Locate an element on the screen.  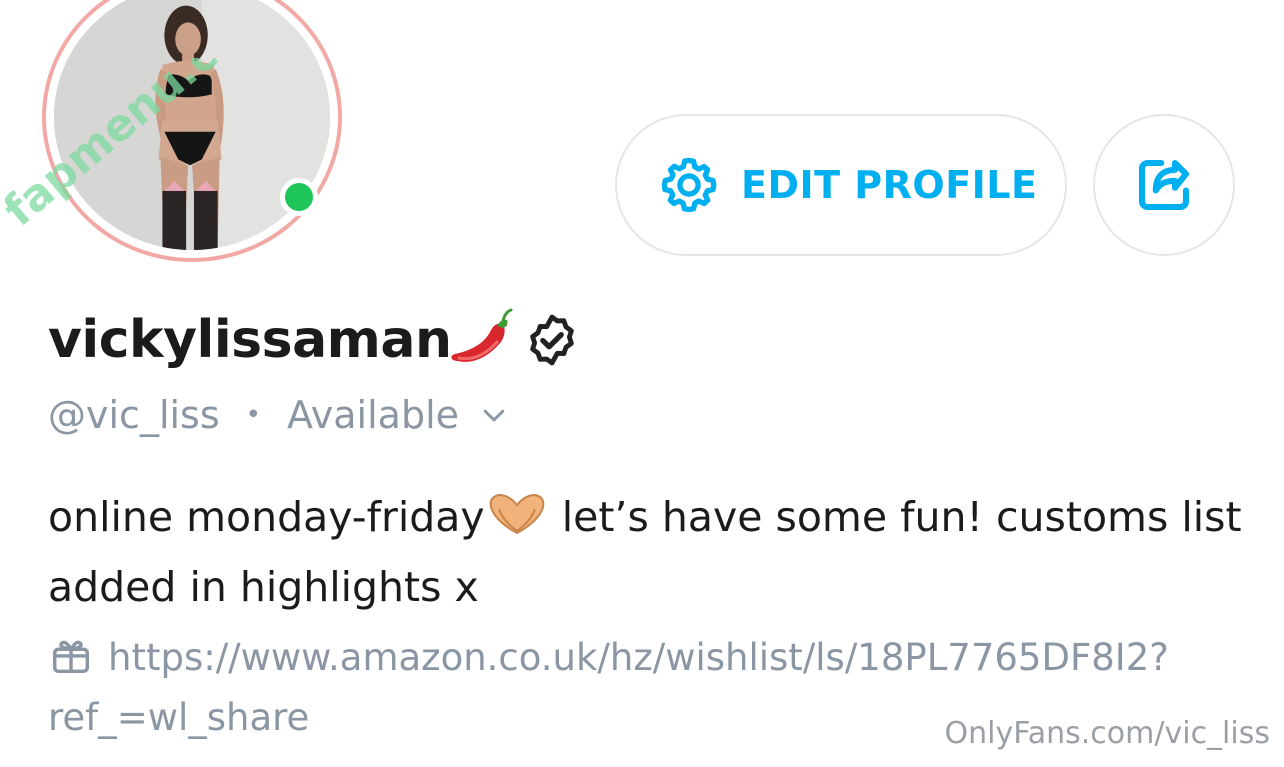
verified-badge-icon is located at coordinates (552, 340).